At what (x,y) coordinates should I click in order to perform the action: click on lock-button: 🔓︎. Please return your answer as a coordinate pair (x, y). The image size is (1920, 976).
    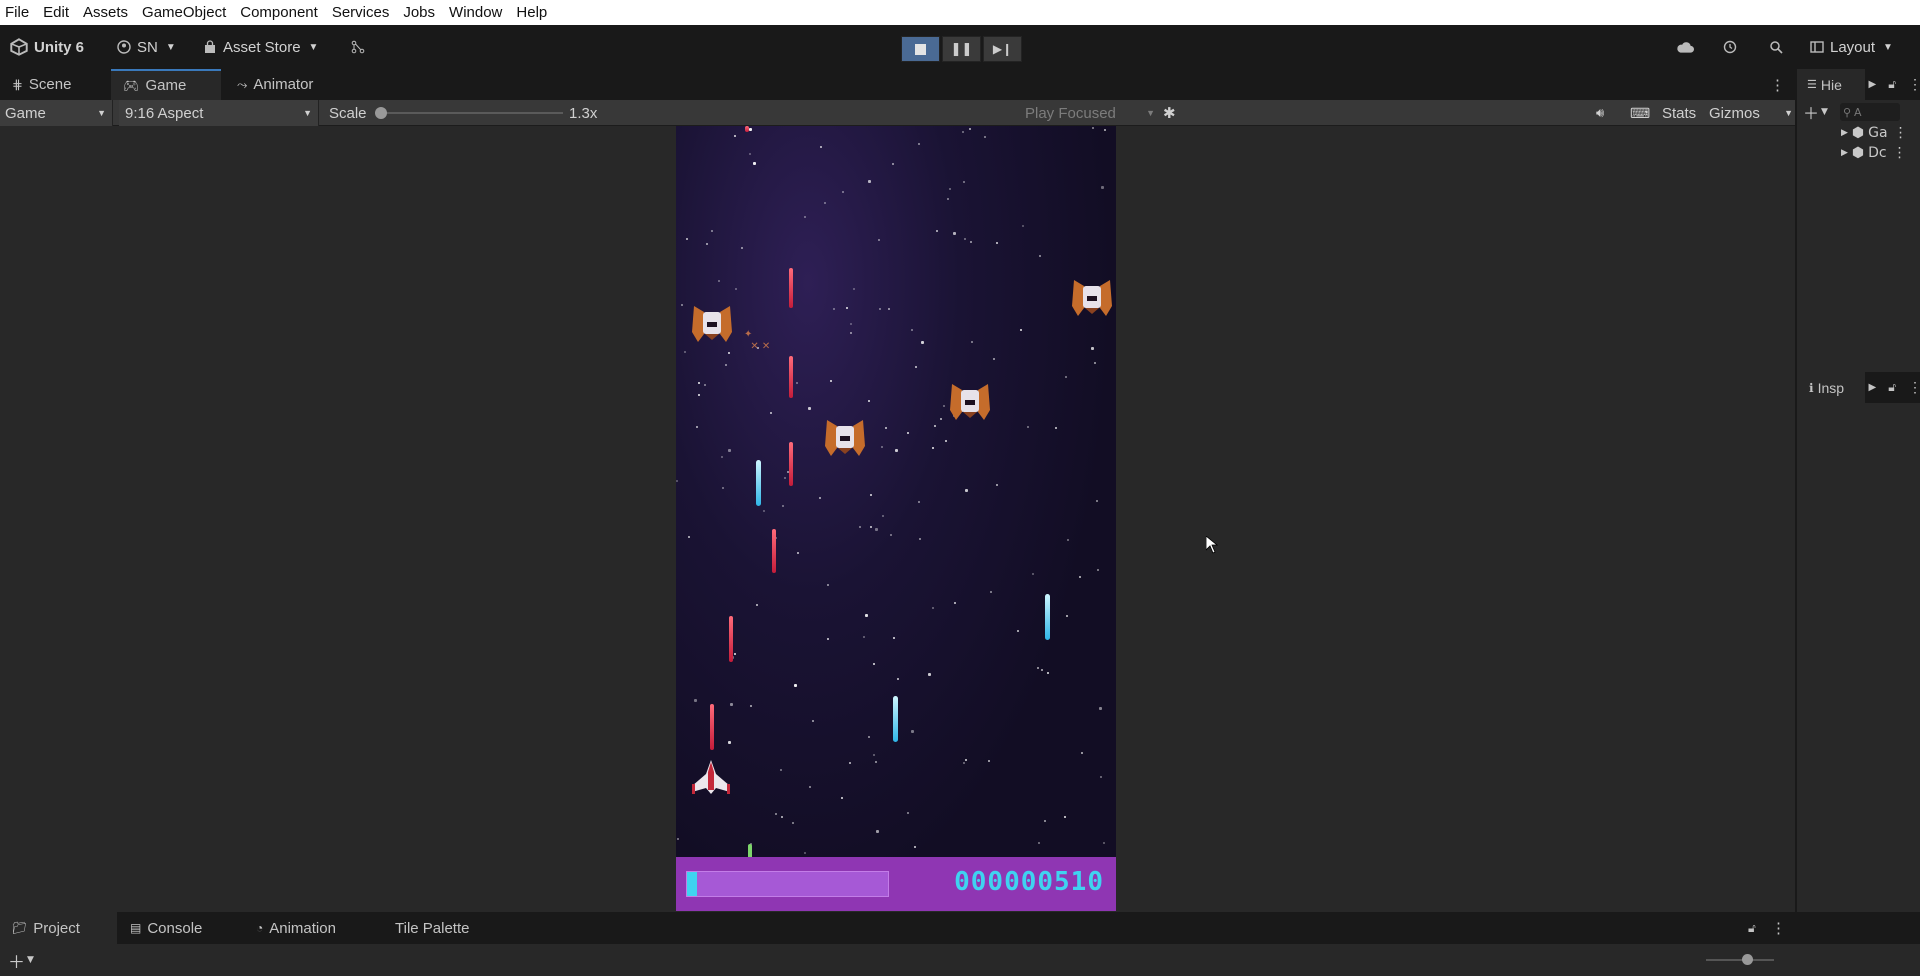
    Looking at the image, I should click on (1752, 928).